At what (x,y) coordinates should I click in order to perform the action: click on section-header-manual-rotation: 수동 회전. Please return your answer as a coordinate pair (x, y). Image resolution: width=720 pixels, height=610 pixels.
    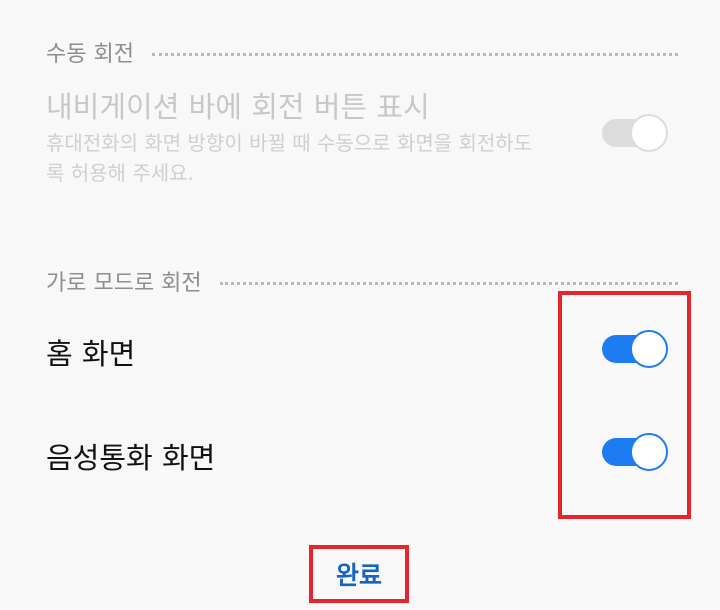
    Looking at the image, I should click on (362, 52).